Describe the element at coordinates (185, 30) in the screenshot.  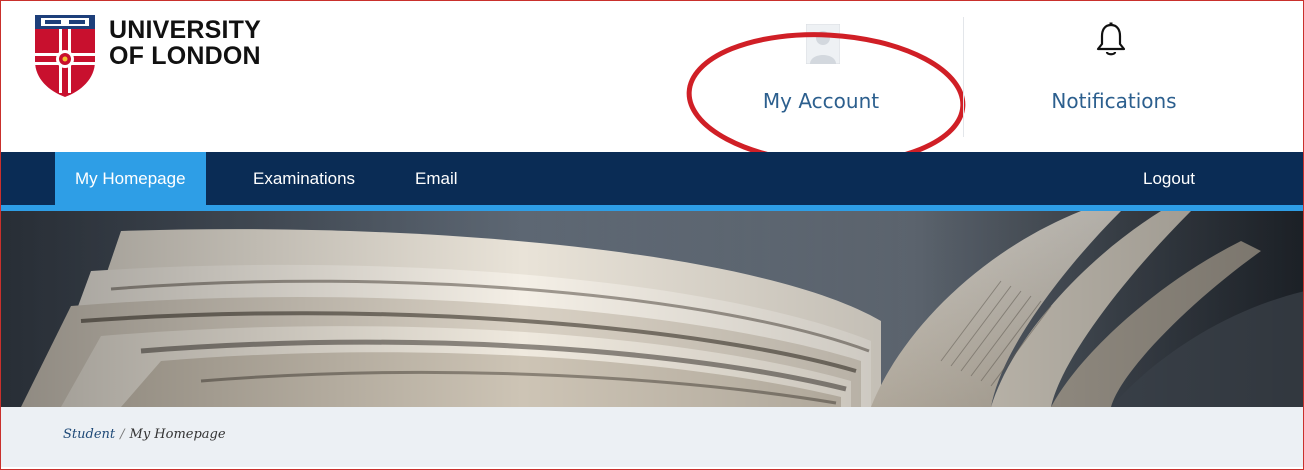
I see `logo-line-1: UNIVERSITY` at that location.